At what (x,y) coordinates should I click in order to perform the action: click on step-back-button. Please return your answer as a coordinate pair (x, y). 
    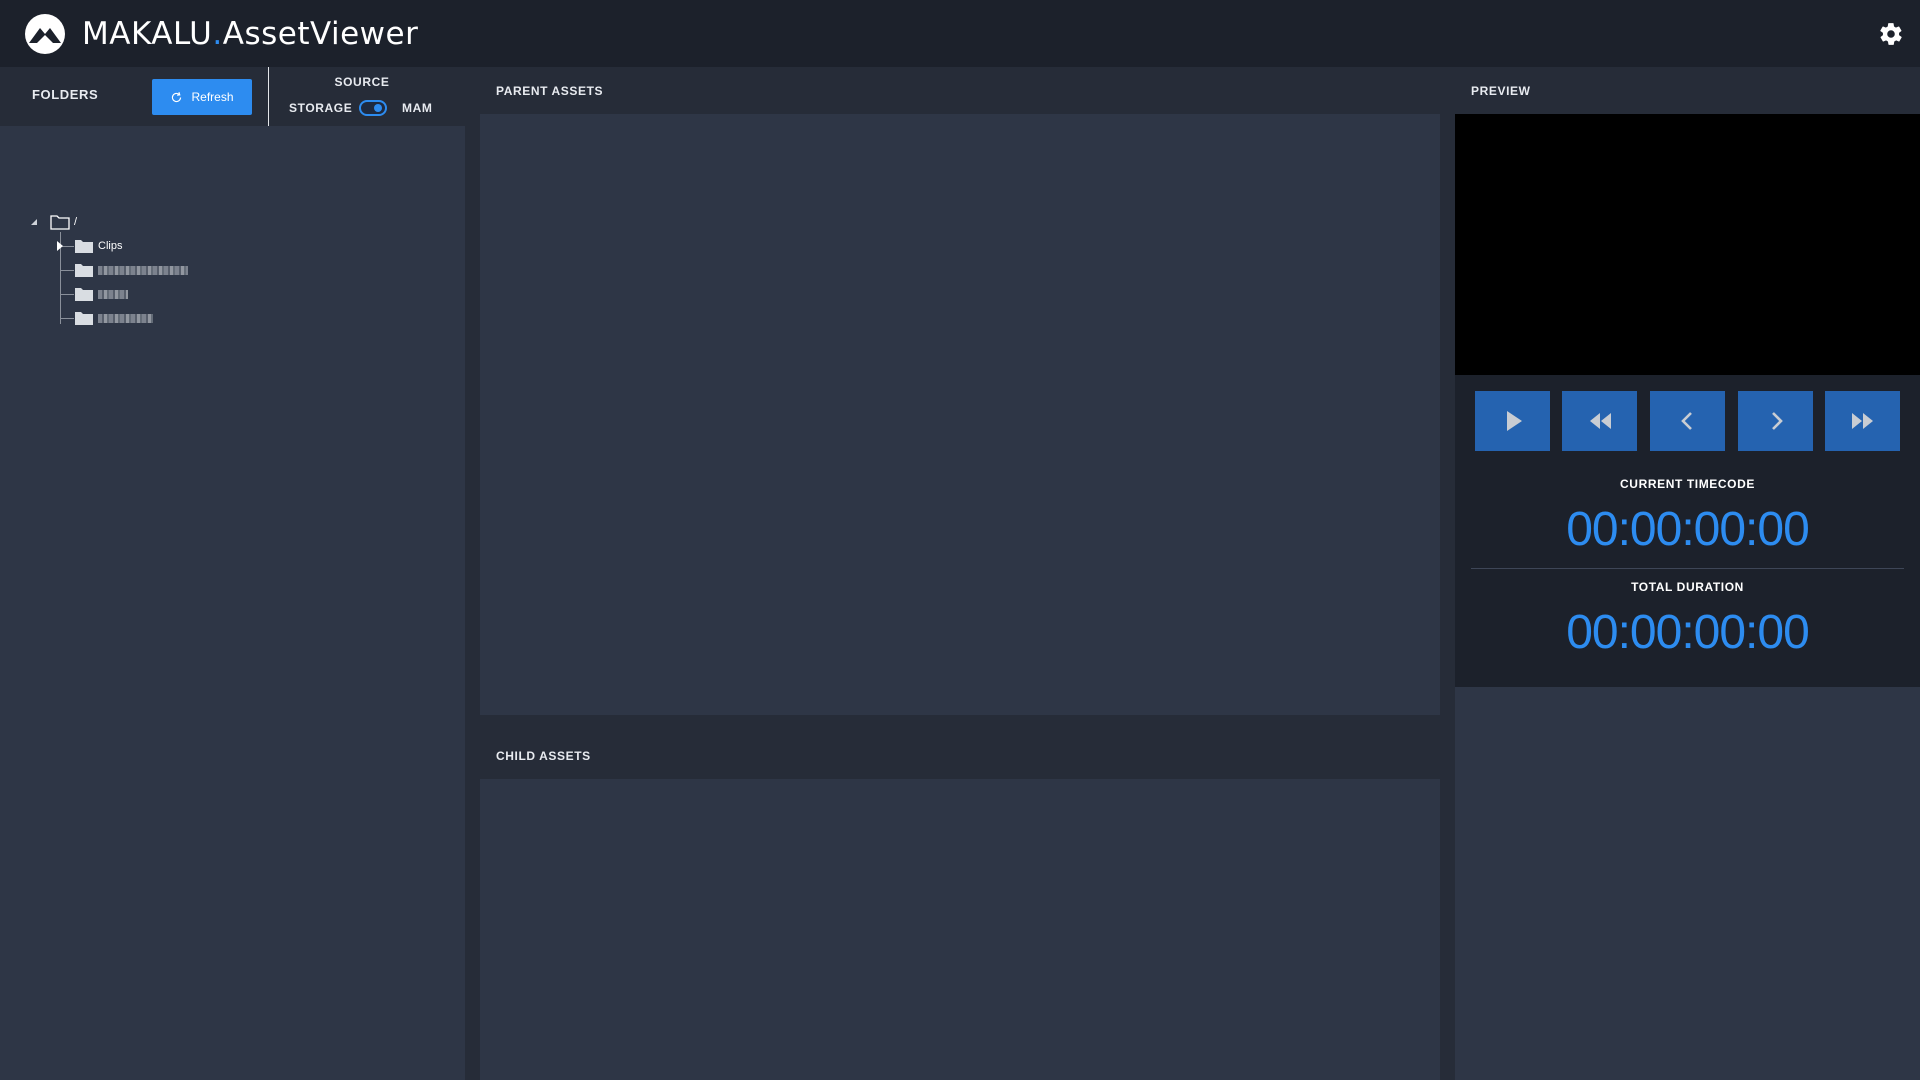
    Looking at the image, I should click on (1687, 421).